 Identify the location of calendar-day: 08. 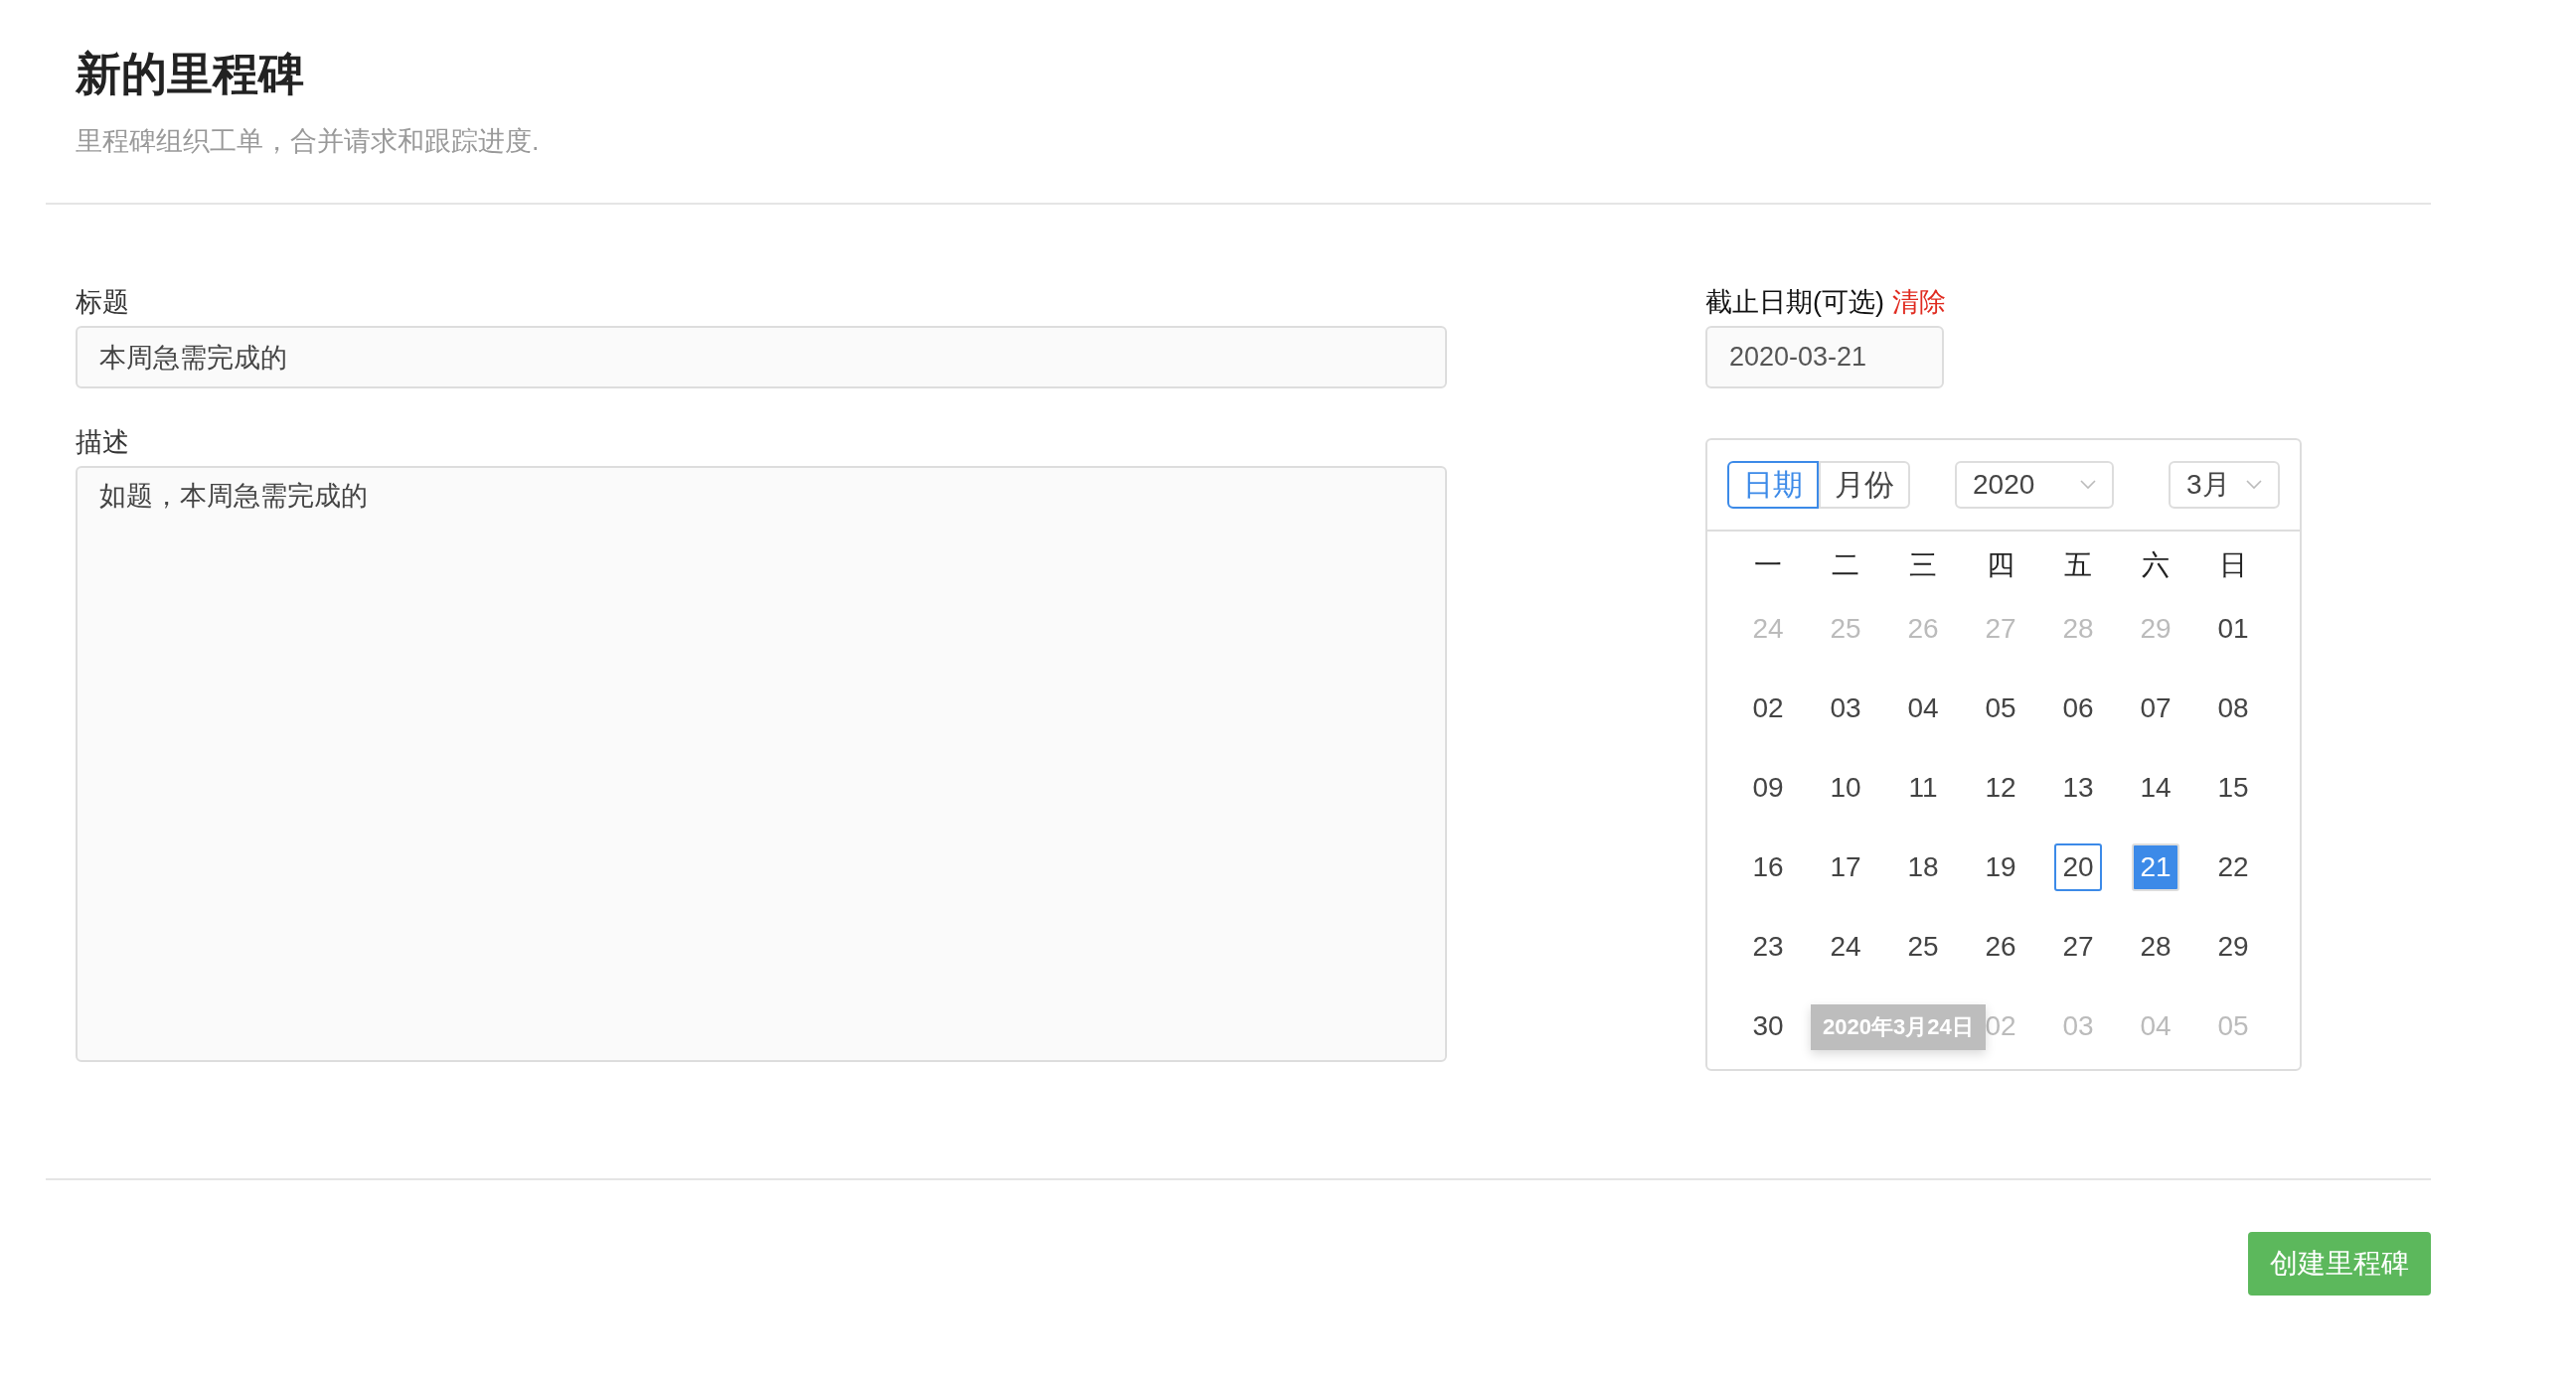
(2233, 709).